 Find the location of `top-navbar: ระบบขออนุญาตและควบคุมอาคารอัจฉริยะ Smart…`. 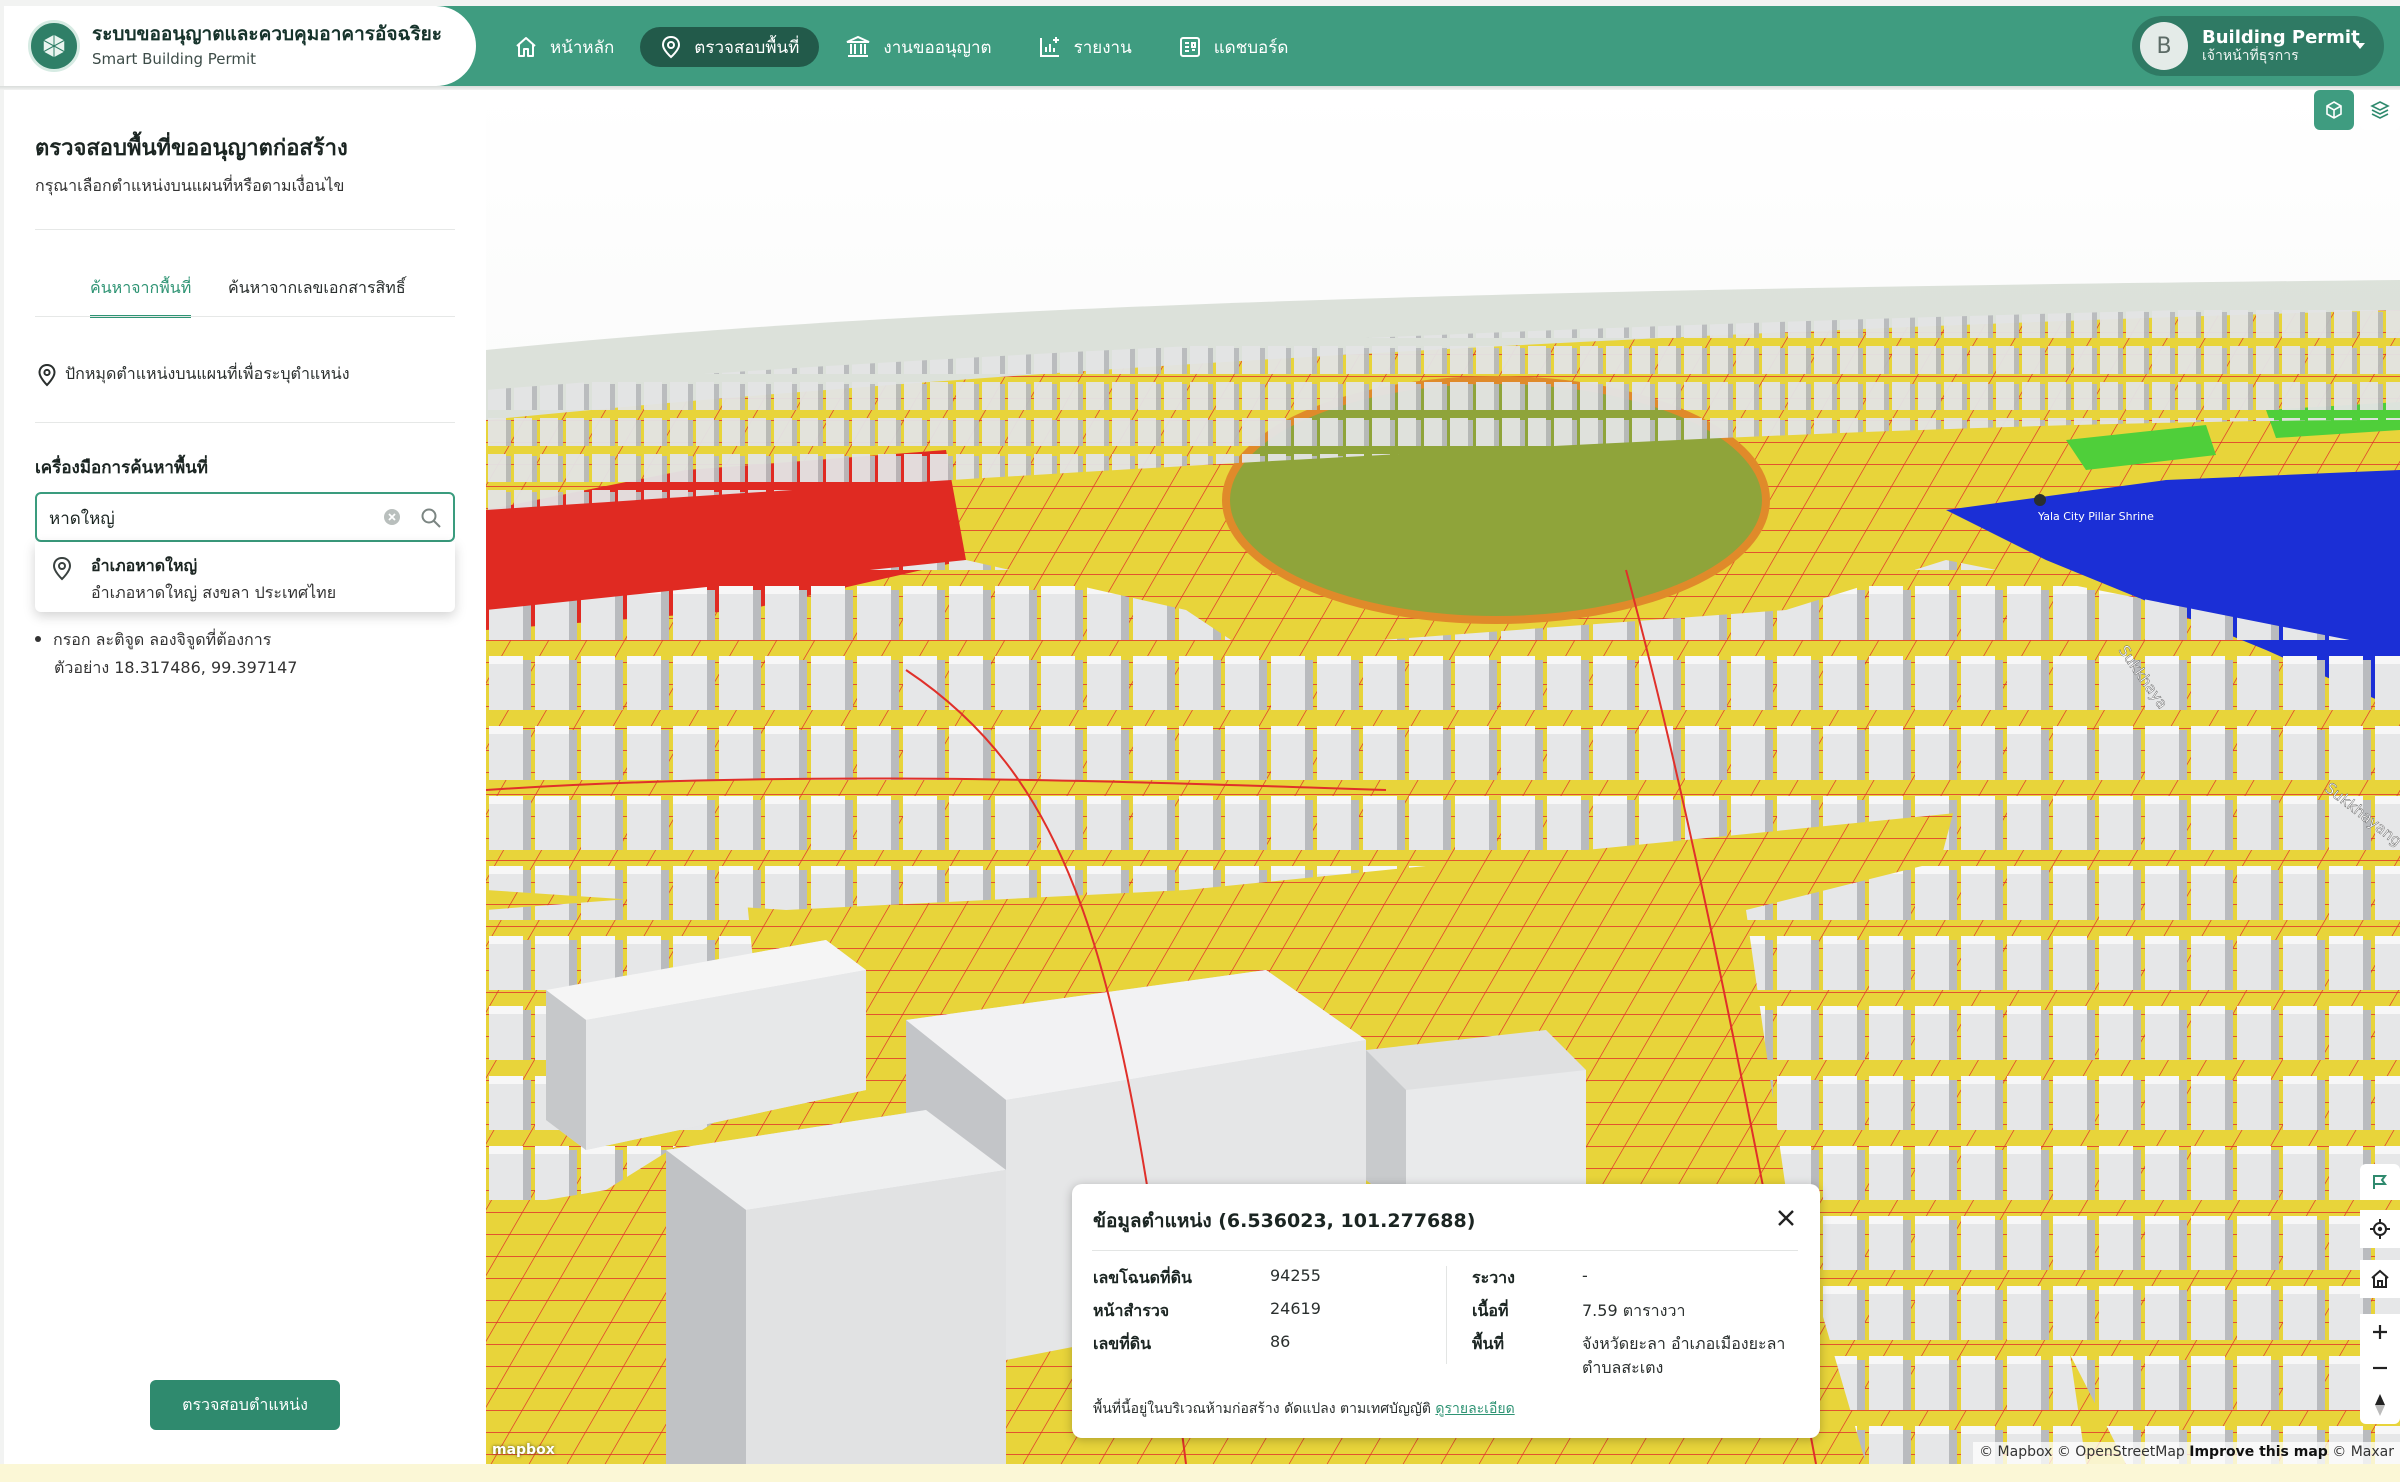

top-navbar: ระบบขออนุญาตและควบคุมอาคารอัจฉริยะ Smart… is located at coordinates (1202, 46).